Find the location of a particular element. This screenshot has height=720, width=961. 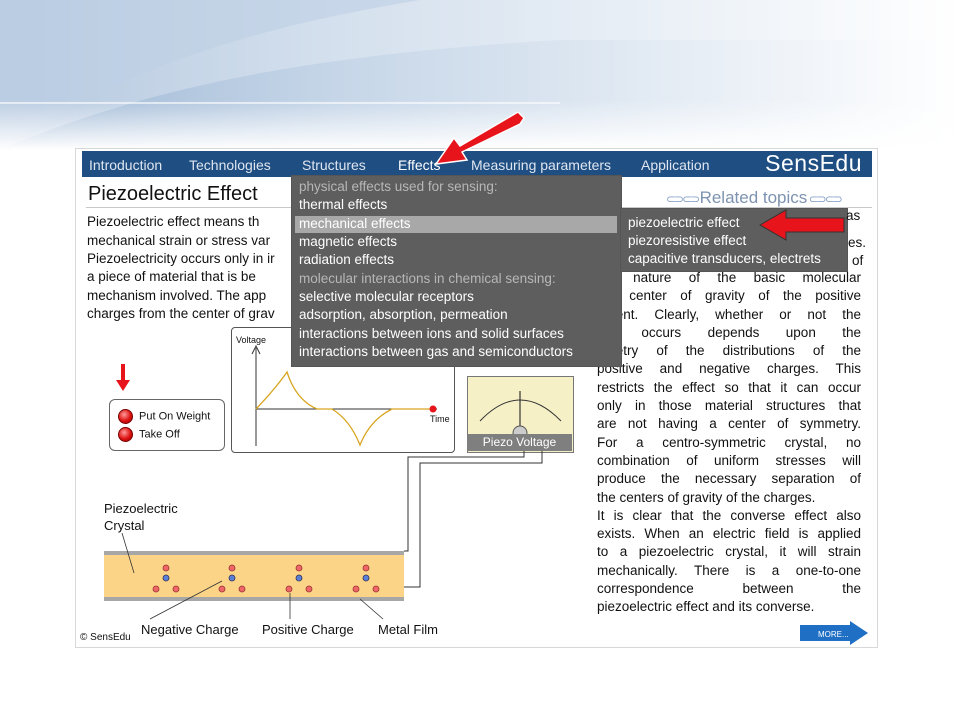

copyright-text: © SensEdu is located at coordinates (105, 637).